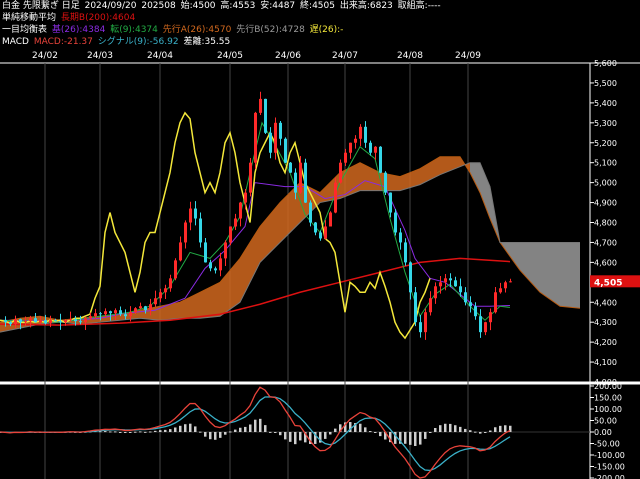  I want to click on x-axis: 24/02 24/03 24/04 24/05 24/06 24/07 24/08 24/09, so click(256, 56).